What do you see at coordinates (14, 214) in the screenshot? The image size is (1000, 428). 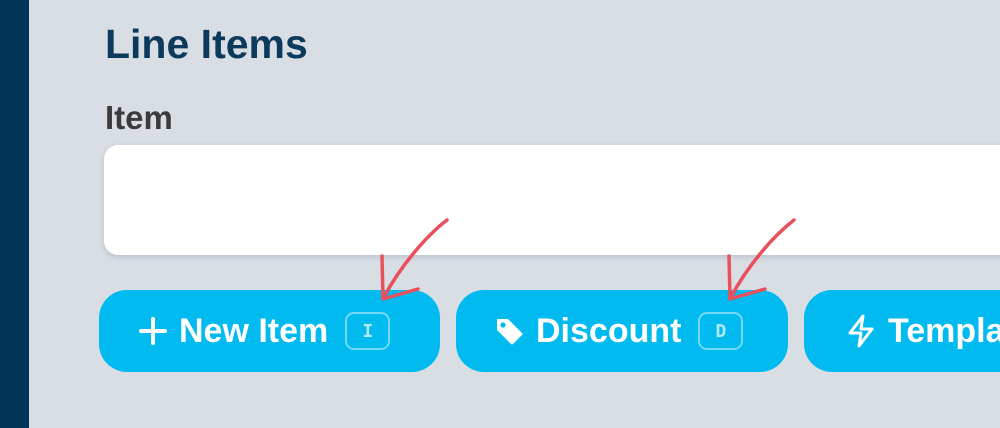 I see `sidebar-strip` at bounding box center [14, 214].